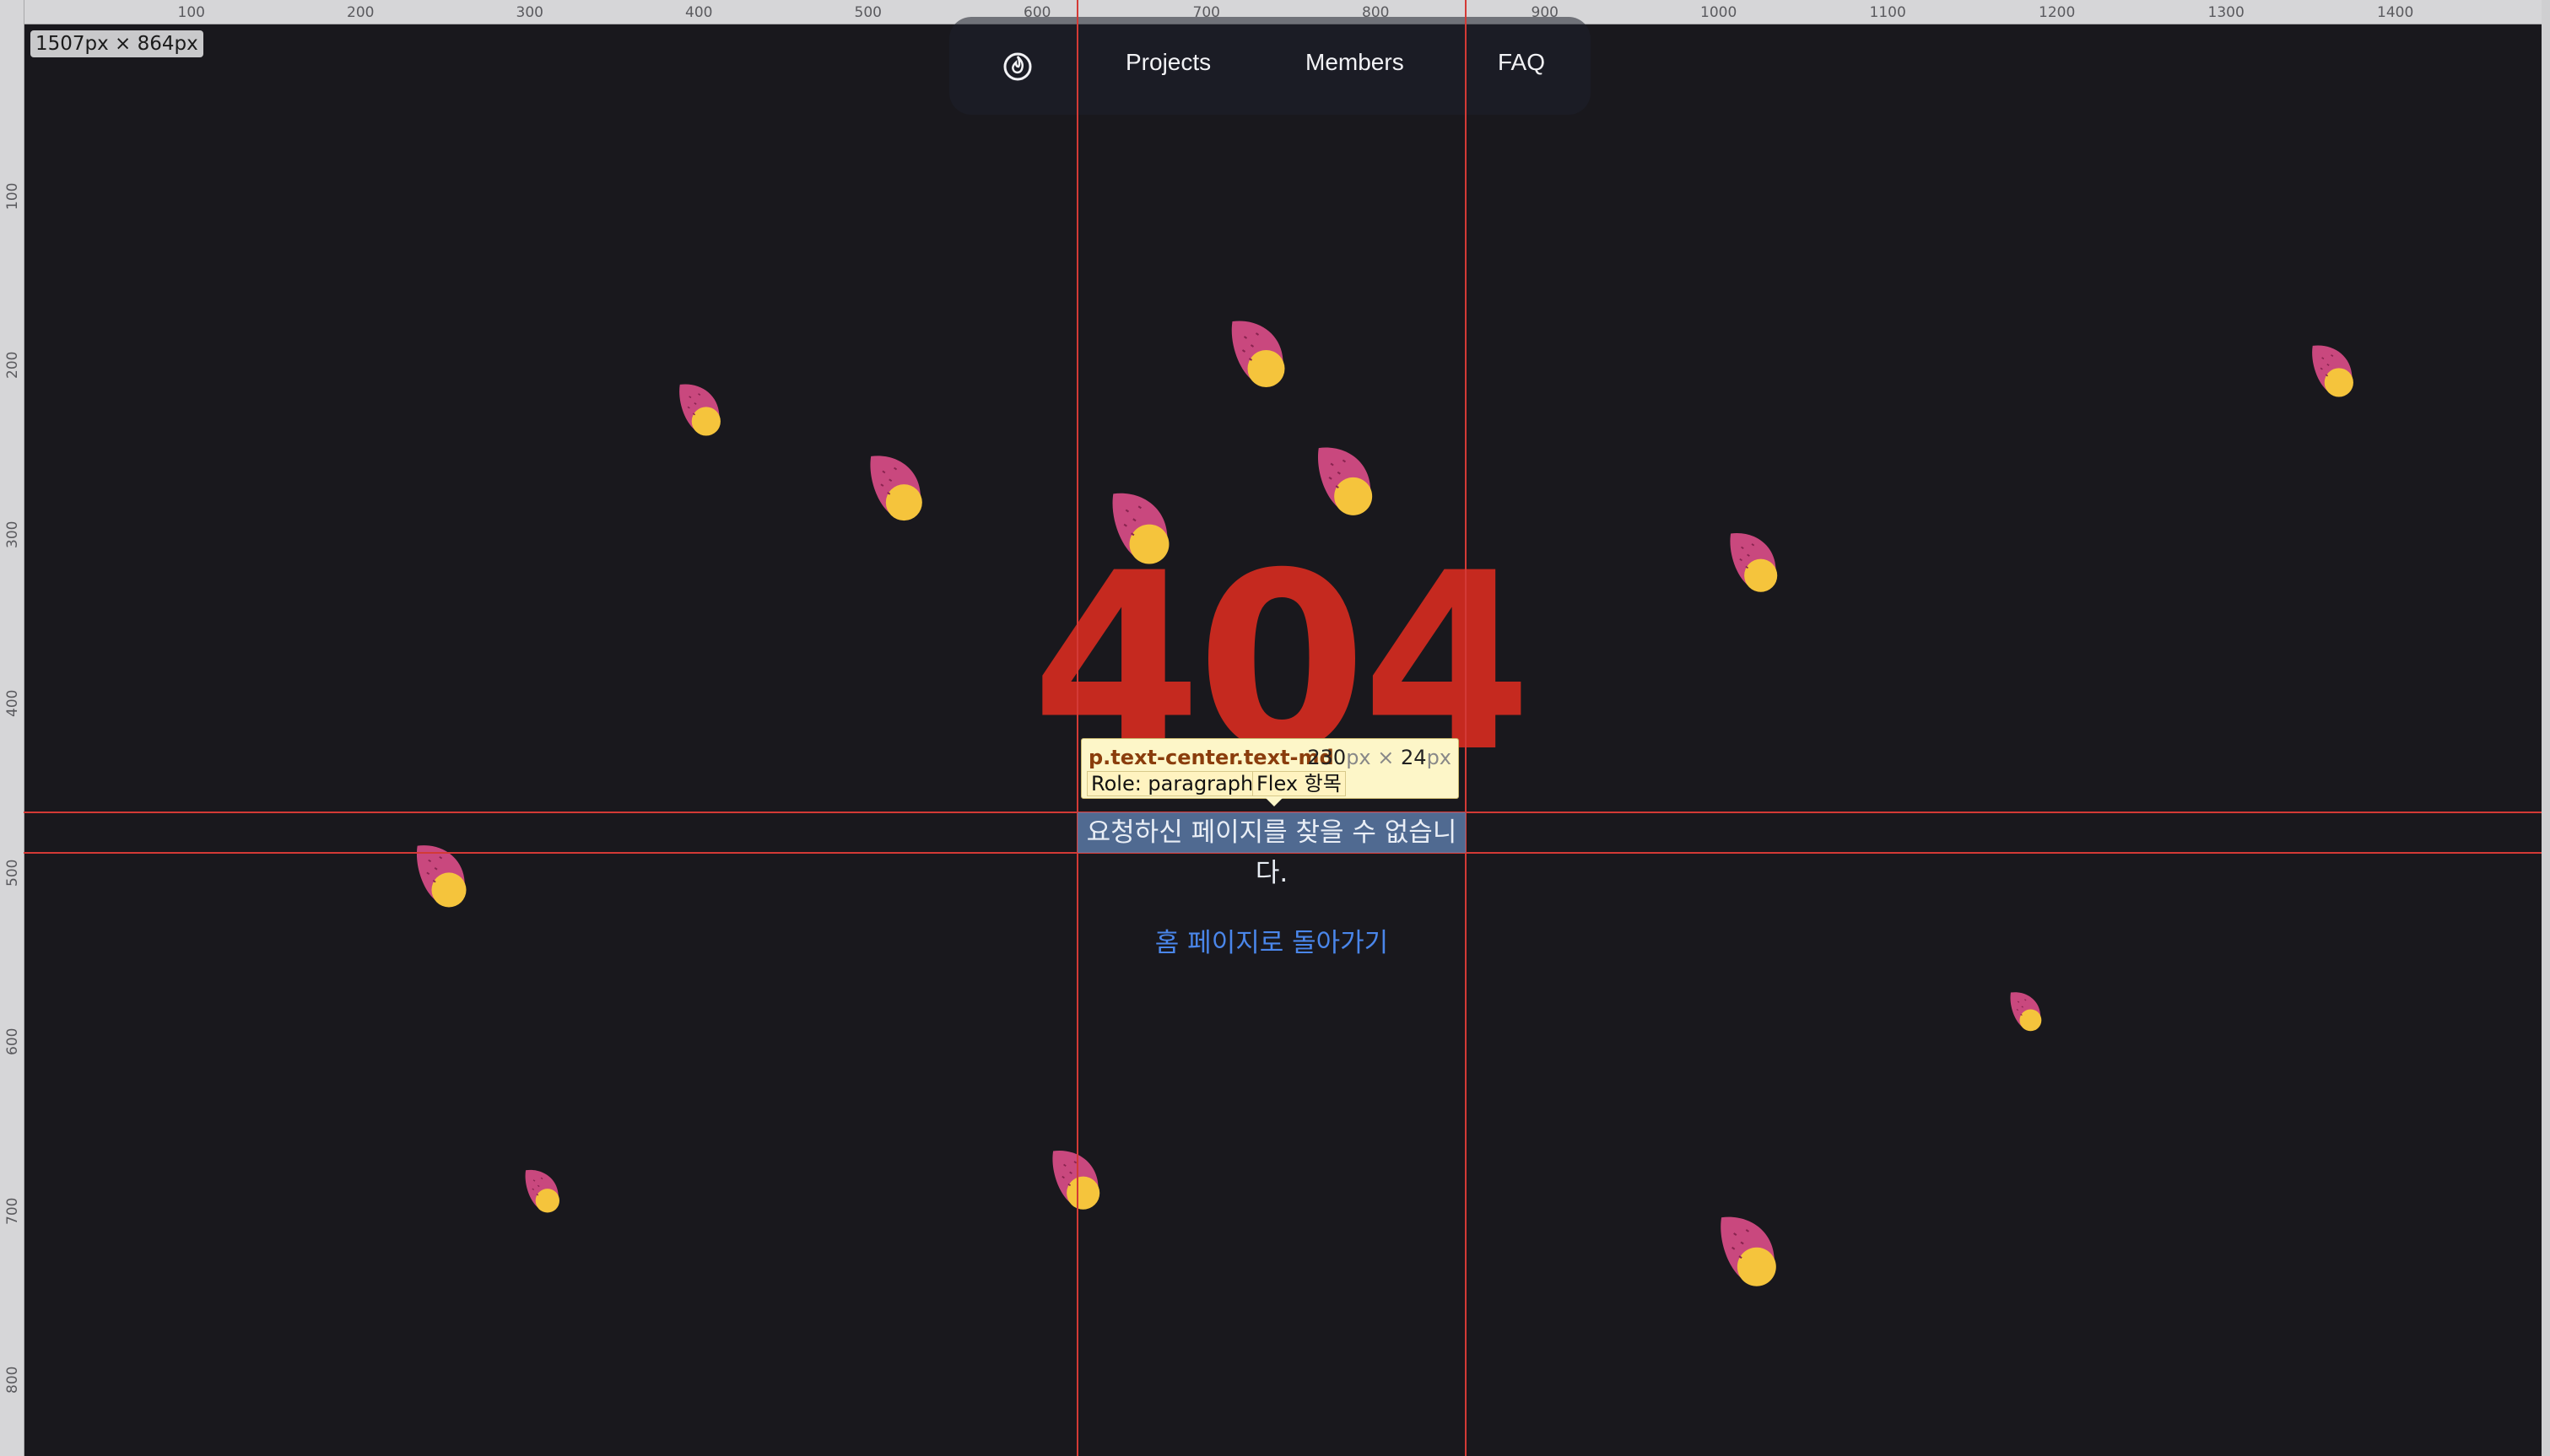 This screenshot has height=1456, width=2550. Describe the element at coordinates (2057, 12) in the screenshot. I see `ruler-tick-label: 1200` at that location.